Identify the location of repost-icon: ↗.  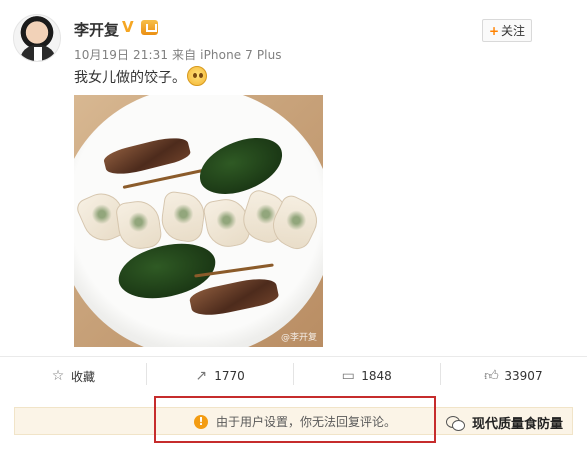
(201, 376).